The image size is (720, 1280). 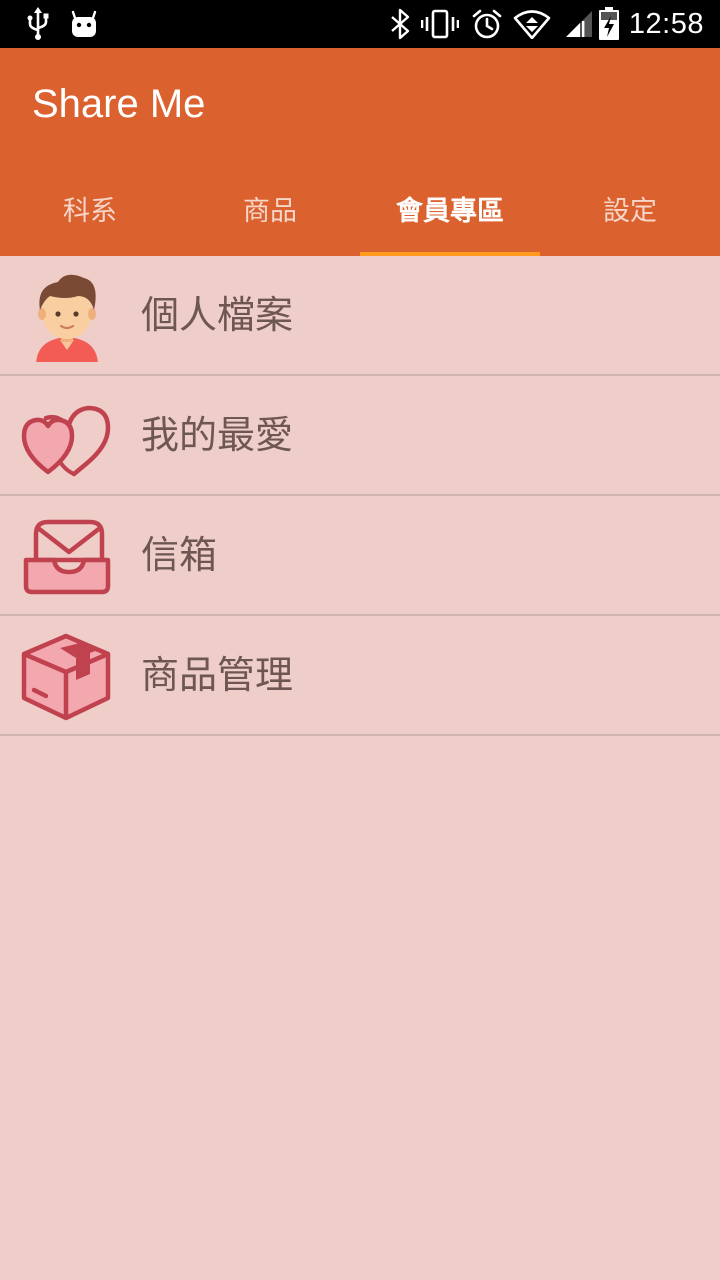 I want to click on status-bar: 12:58, so click(x=360, y=24).